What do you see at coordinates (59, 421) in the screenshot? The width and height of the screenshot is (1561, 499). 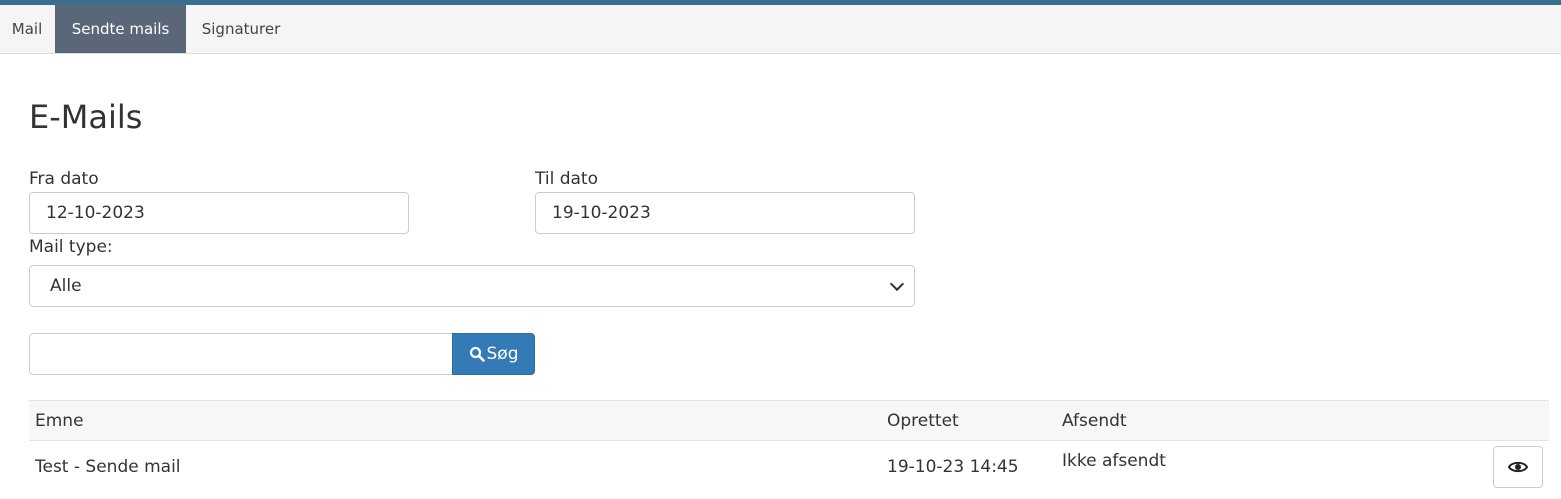 I see `column-header-emne: Emne` at bounding box center [59, 421].